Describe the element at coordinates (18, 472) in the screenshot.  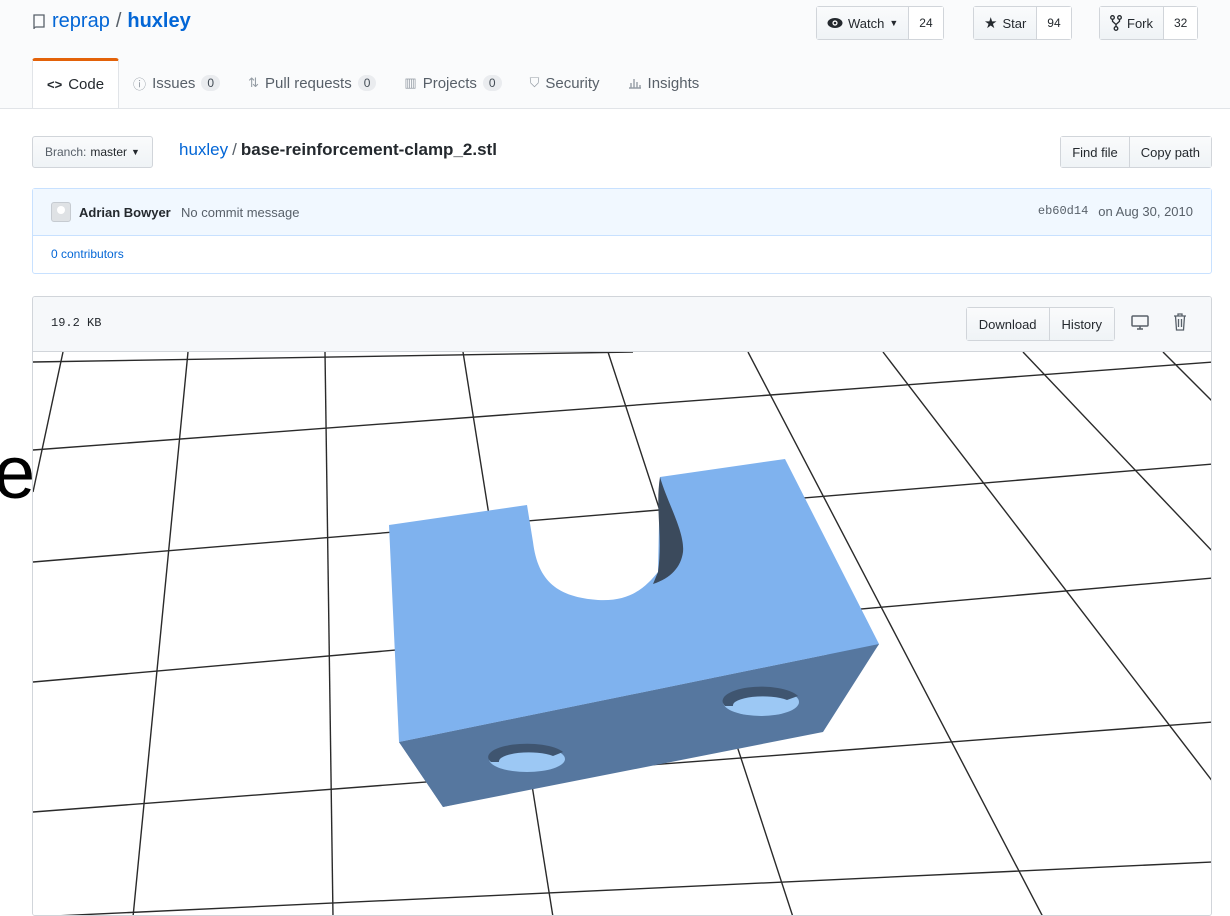
I see `cropped-overlay-glyph: e` at that location.